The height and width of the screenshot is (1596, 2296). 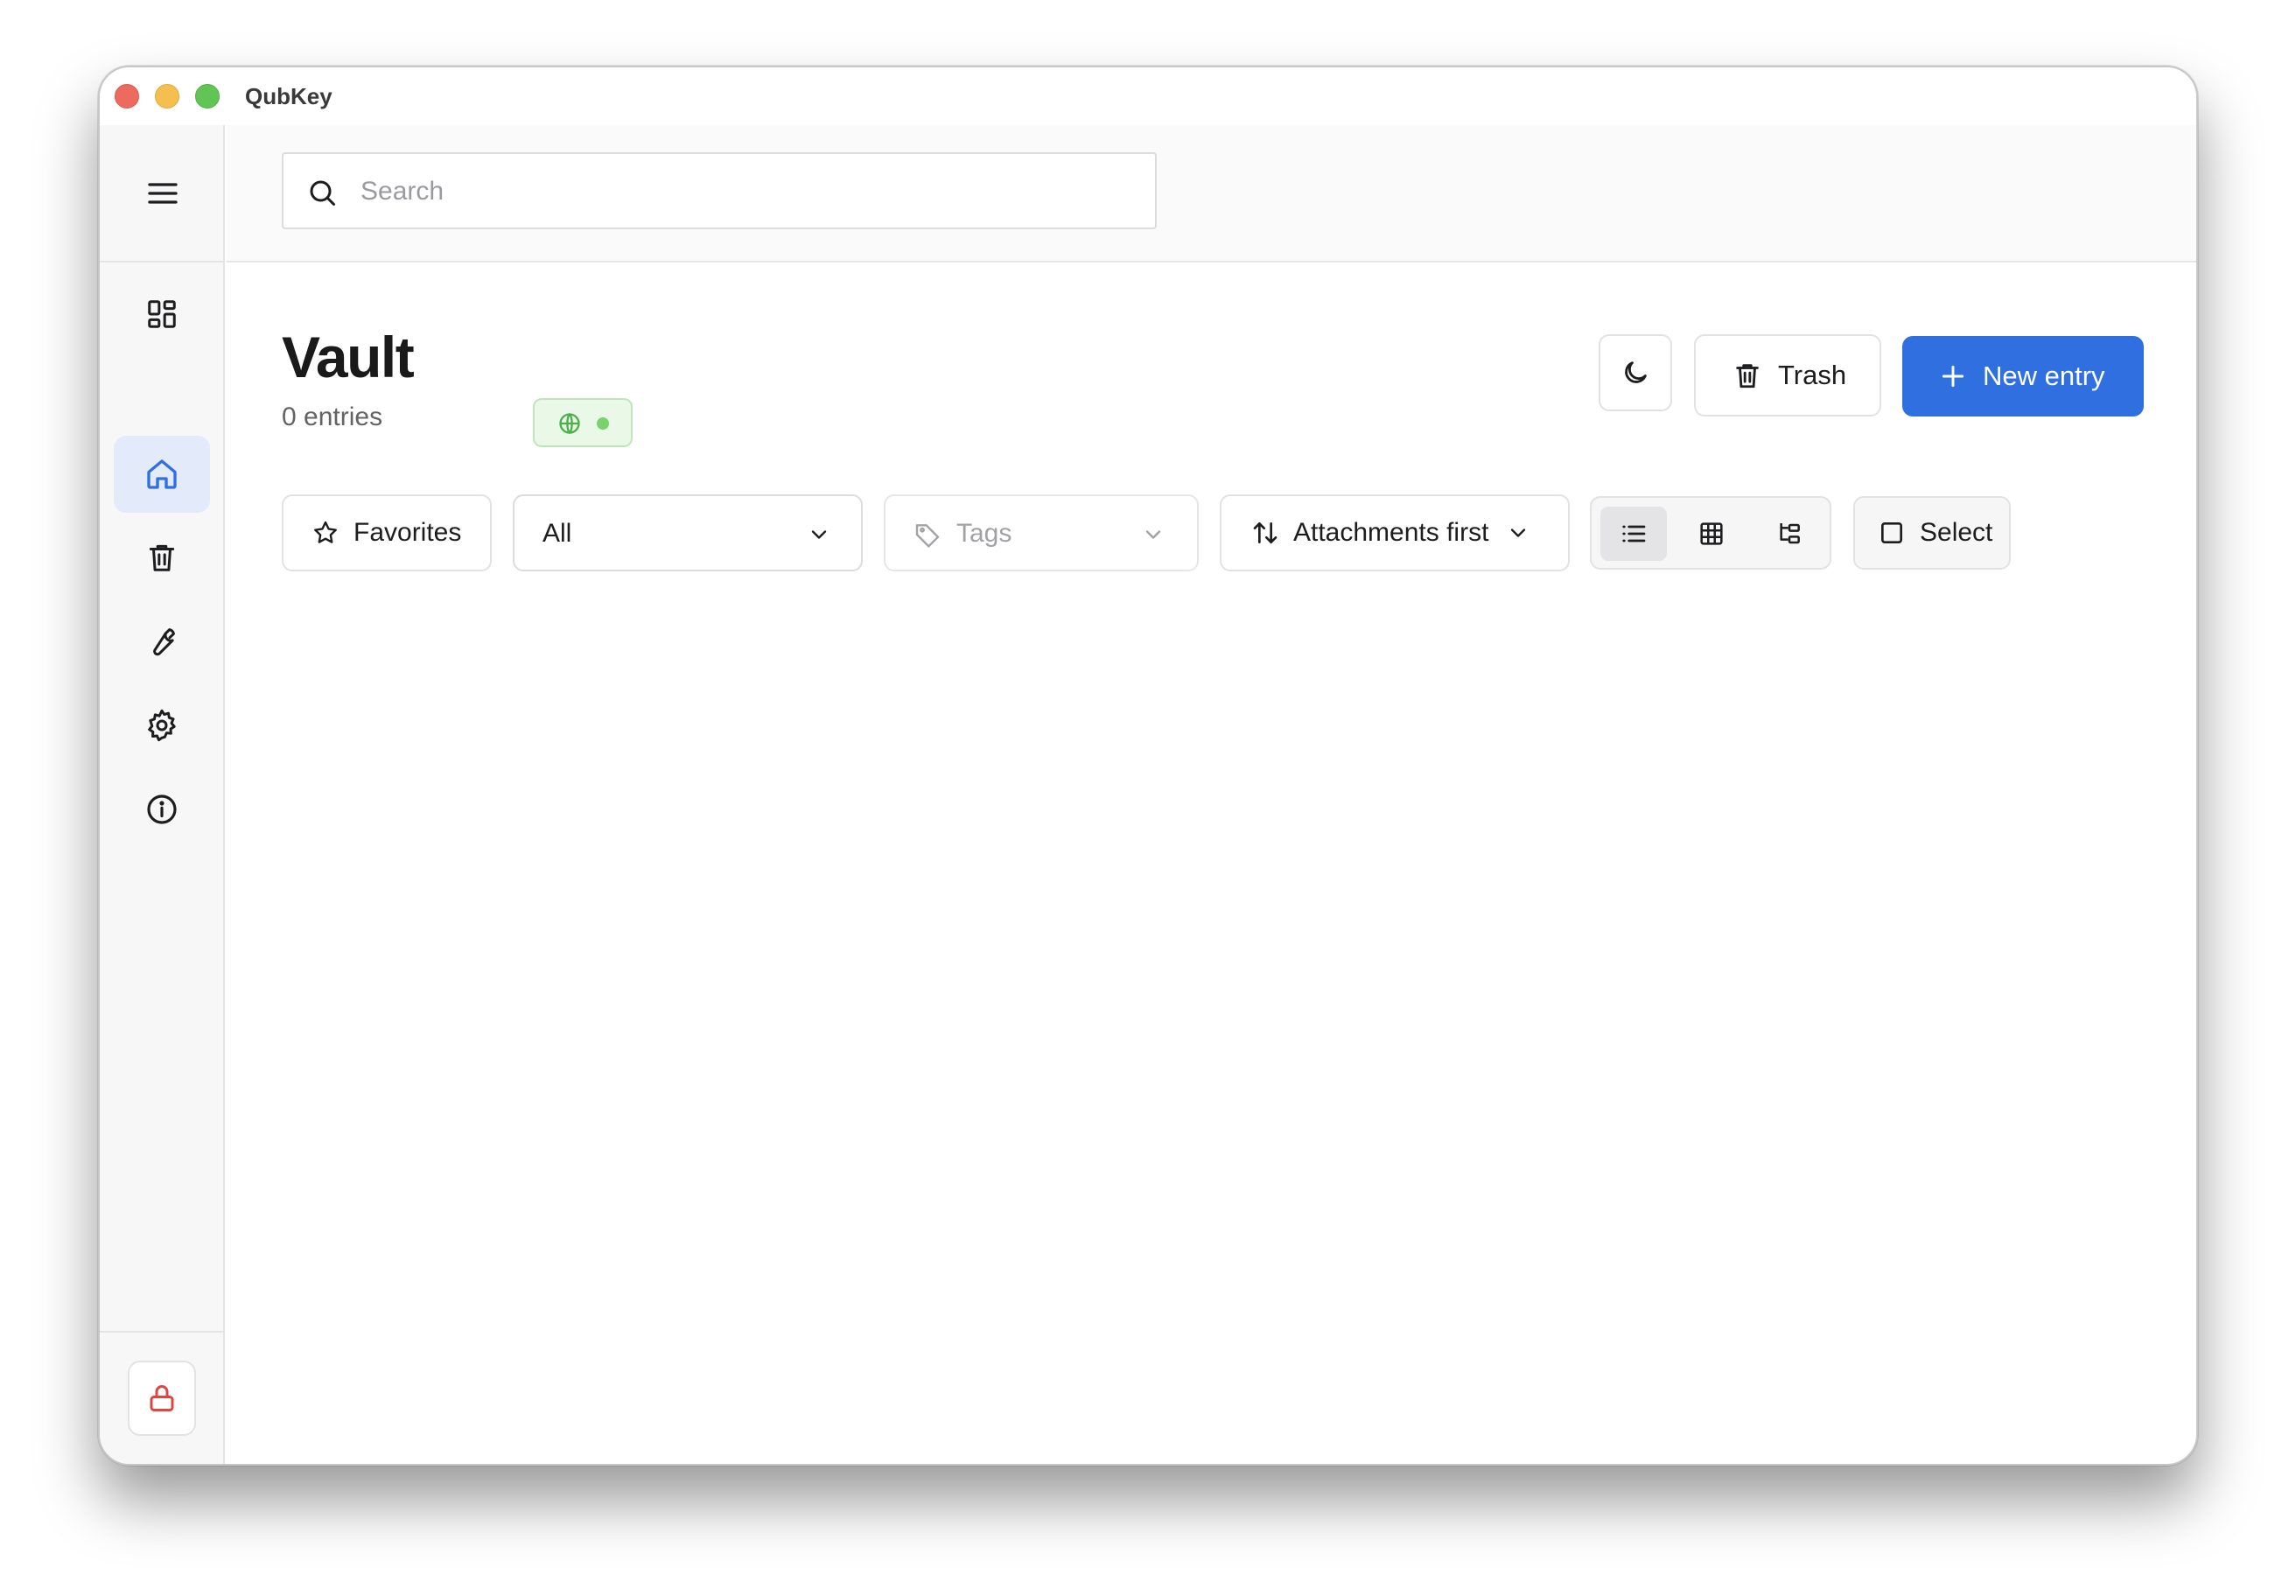 What do you see at coordinates (332, 416) in the screenshot?
I see `entry-count: 0 entries` at bounding box center [332, 416].